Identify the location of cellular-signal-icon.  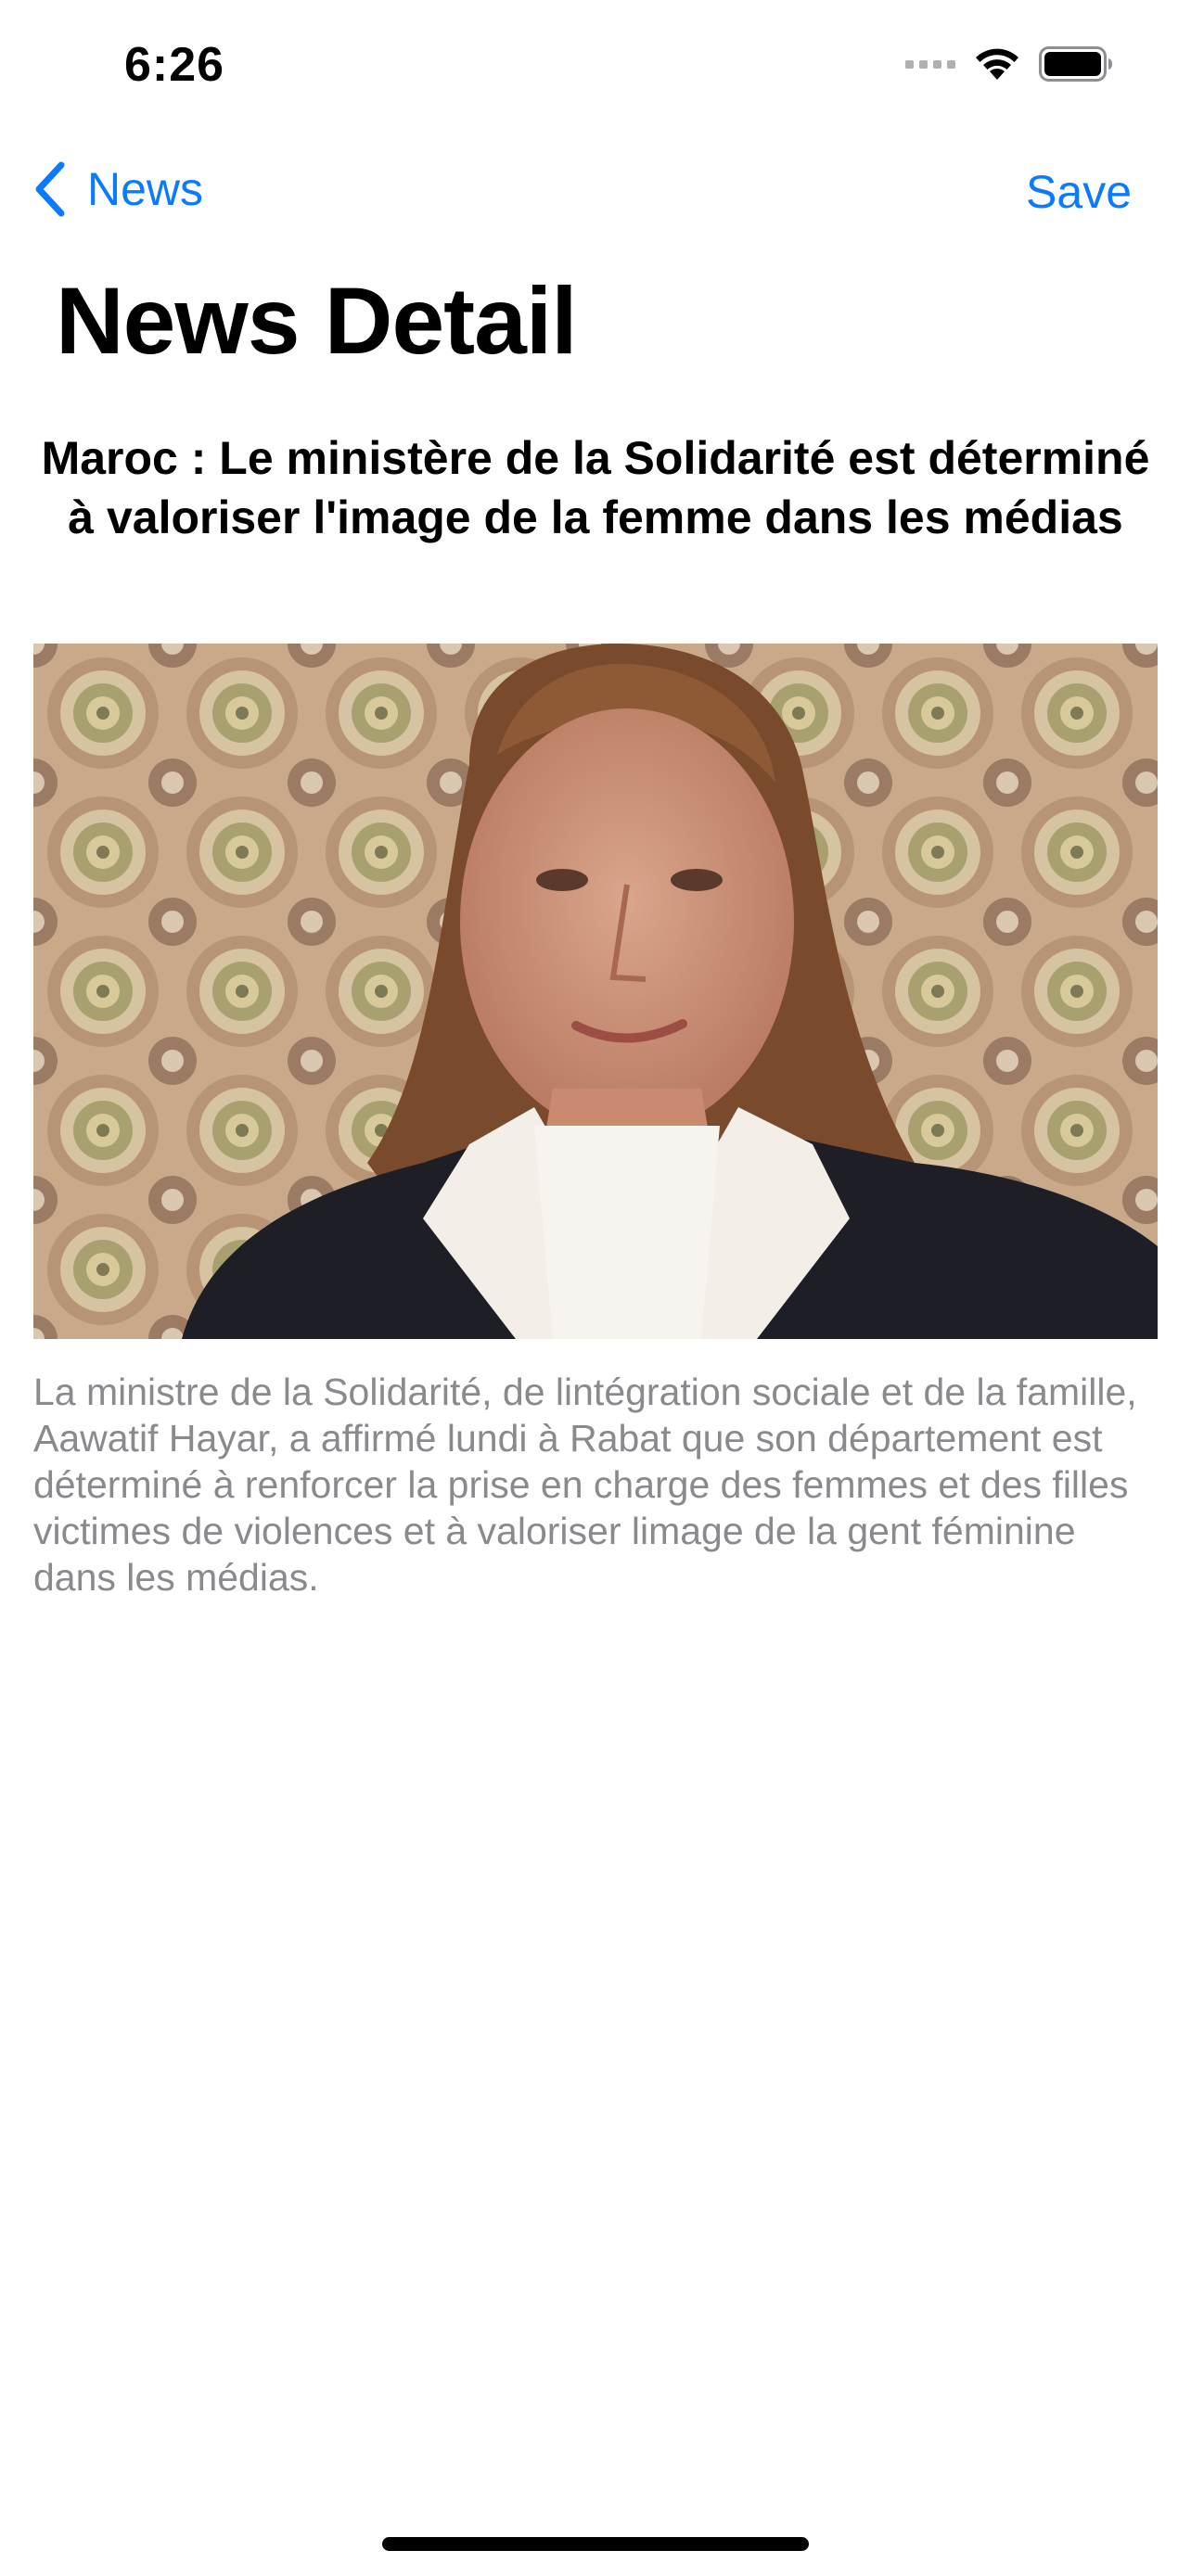
(930, 64).